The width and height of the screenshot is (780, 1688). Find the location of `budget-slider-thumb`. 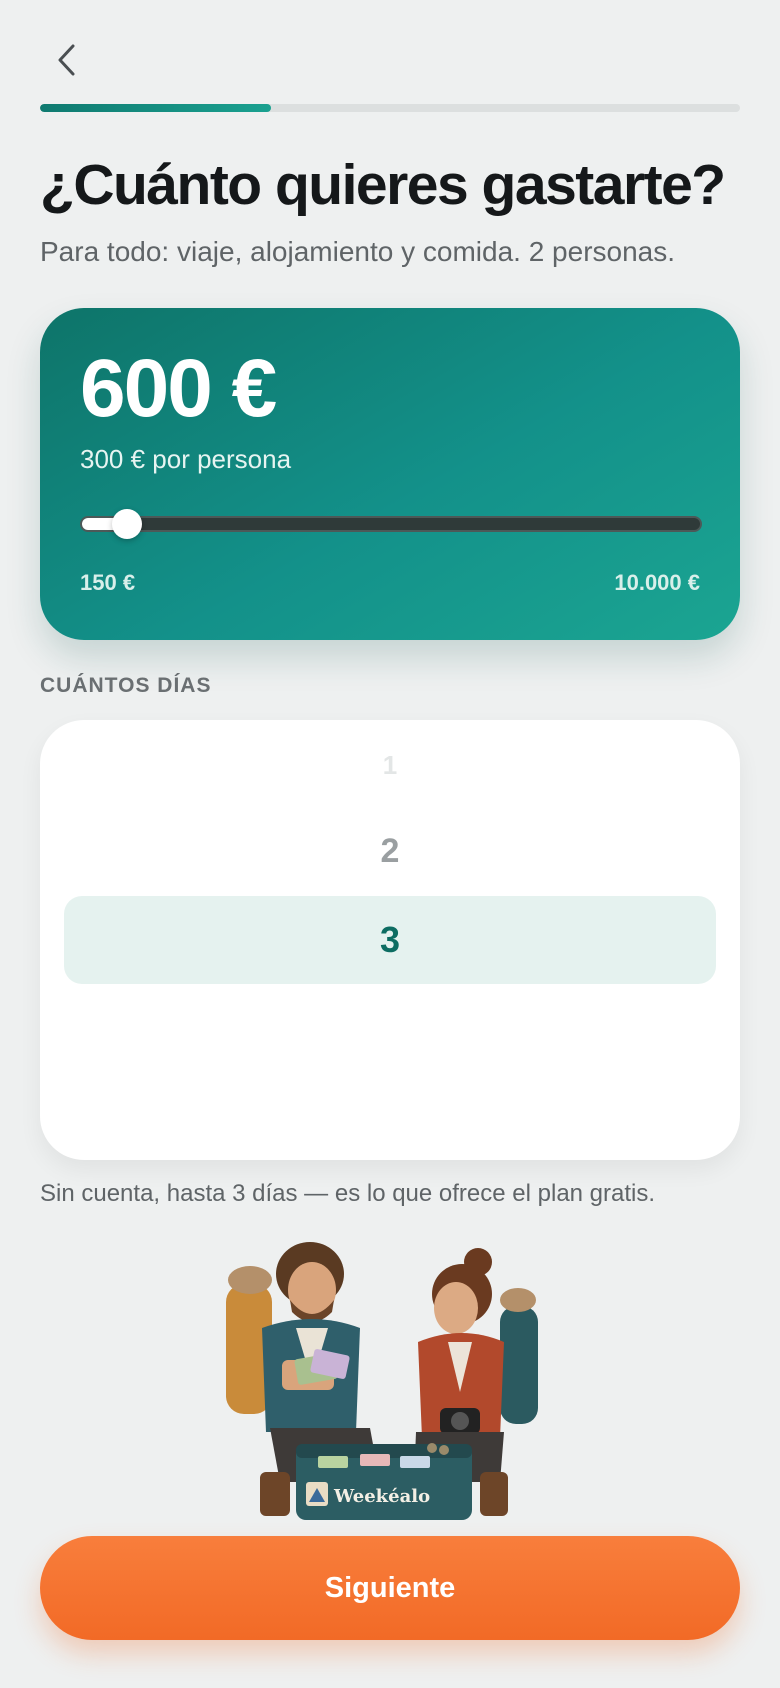

budget-slider-thumb is located at coordinates (127, 524).